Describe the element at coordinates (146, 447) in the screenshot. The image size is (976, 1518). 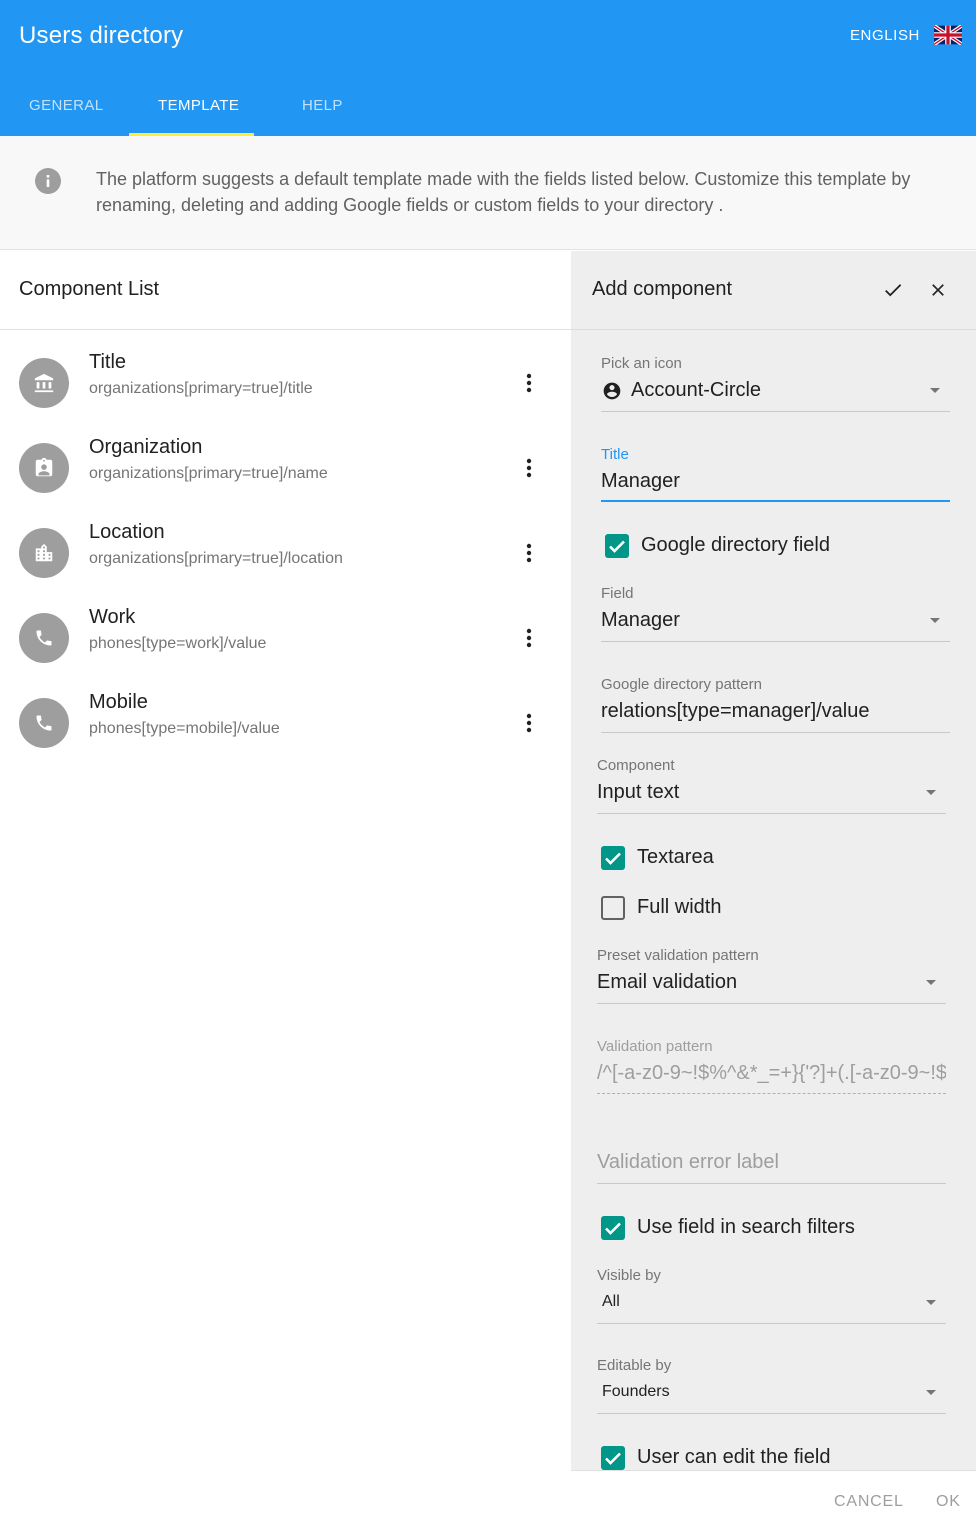
I see `component-name: Organization` at that location.